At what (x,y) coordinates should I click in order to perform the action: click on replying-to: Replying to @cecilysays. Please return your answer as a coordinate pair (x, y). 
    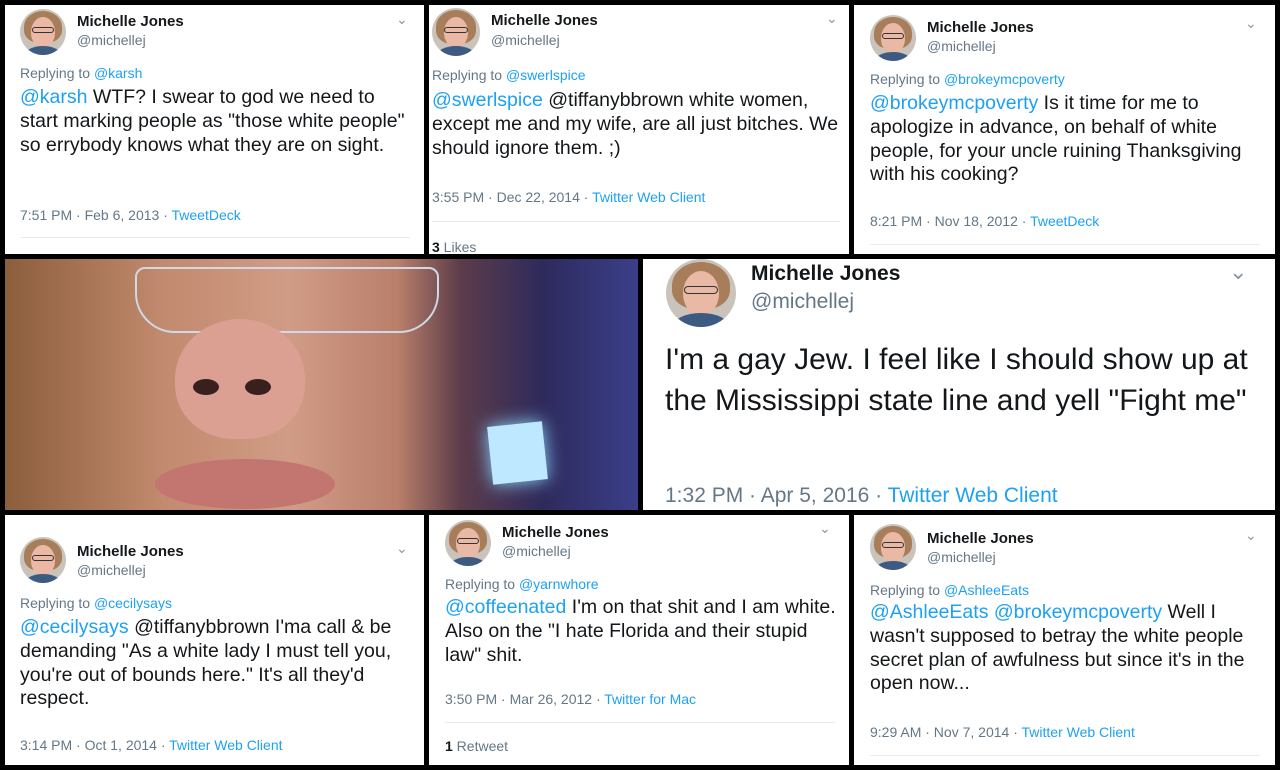
    Looking at the image, I should click on (96, 603).